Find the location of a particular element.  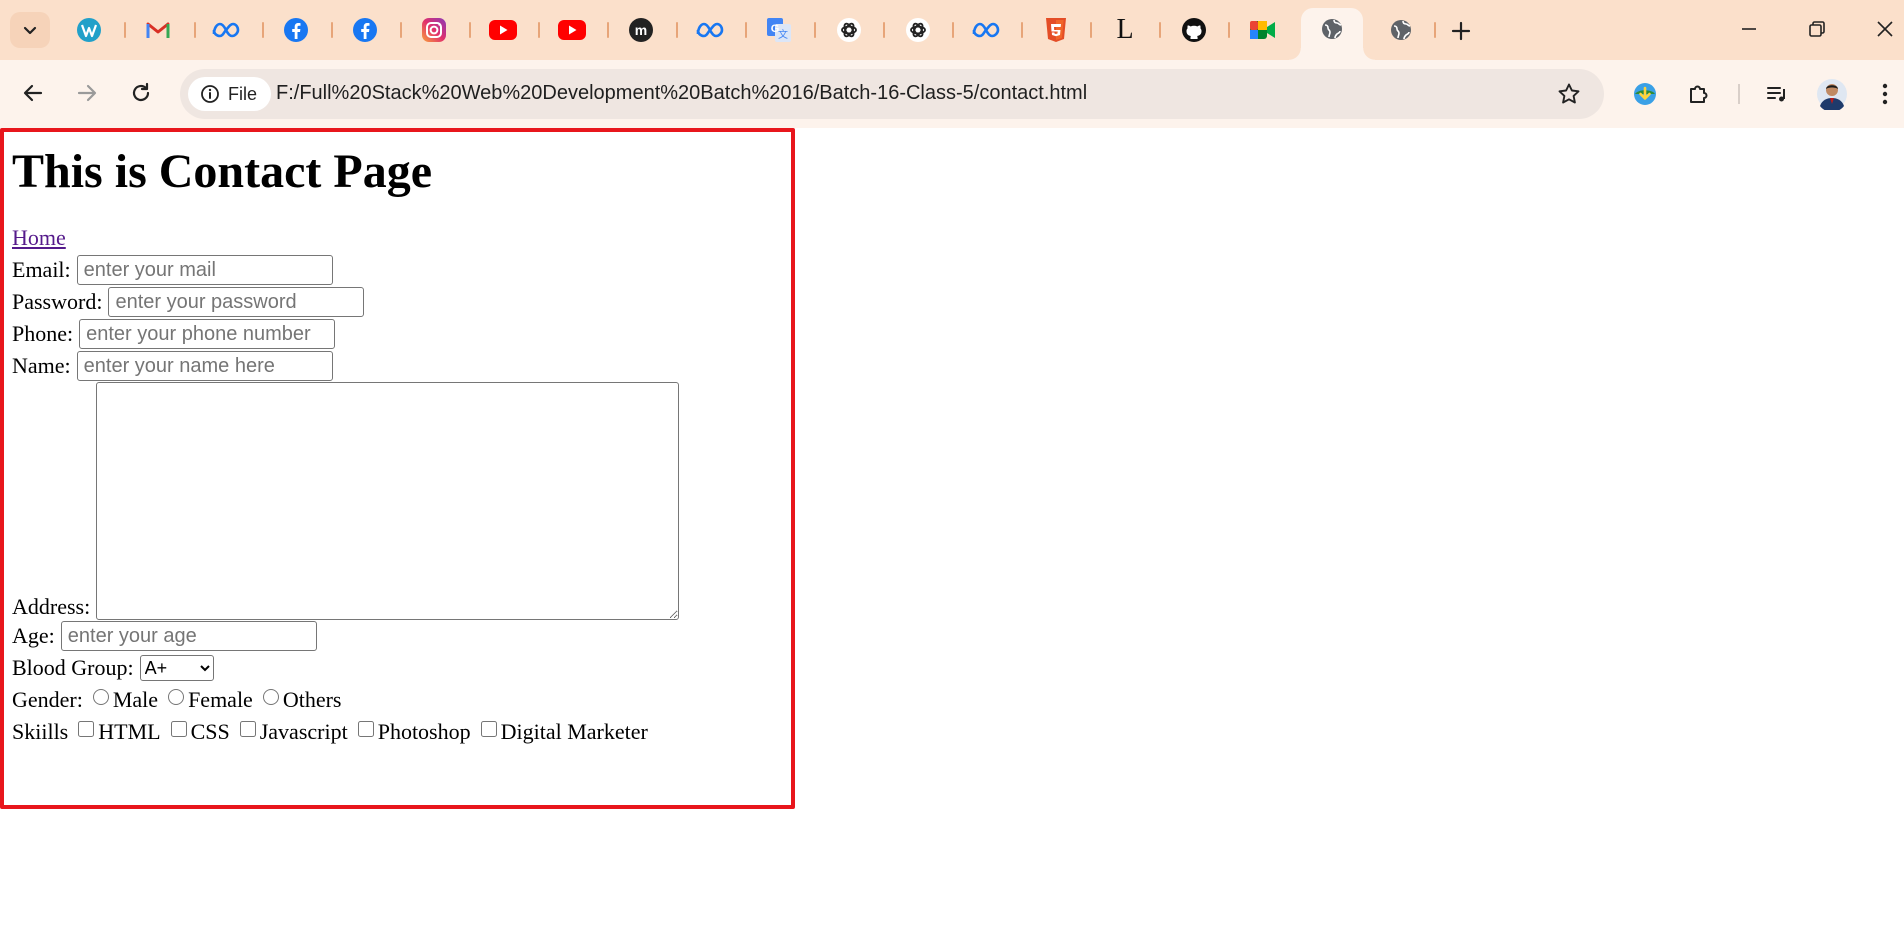

skill-digital-marketer-checkbox is located at coordinates (488, 729).